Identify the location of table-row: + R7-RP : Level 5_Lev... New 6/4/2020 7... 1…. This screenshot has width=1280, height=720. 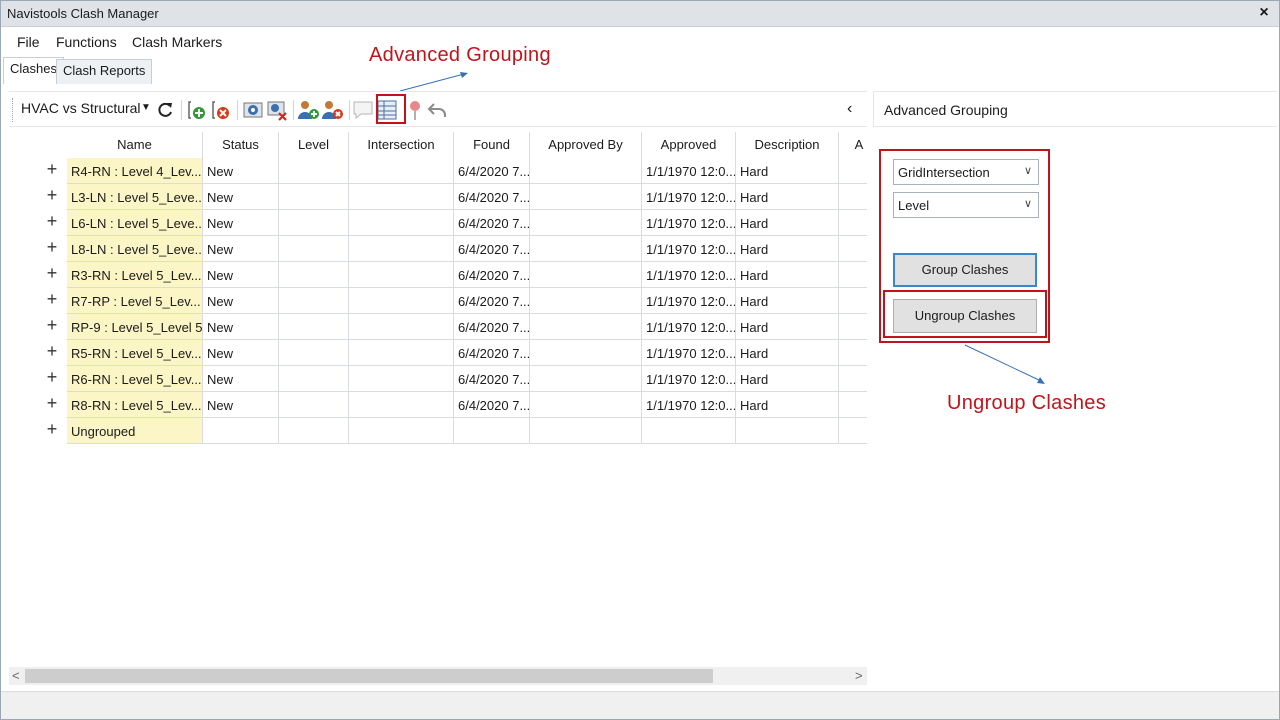
(438, 301).